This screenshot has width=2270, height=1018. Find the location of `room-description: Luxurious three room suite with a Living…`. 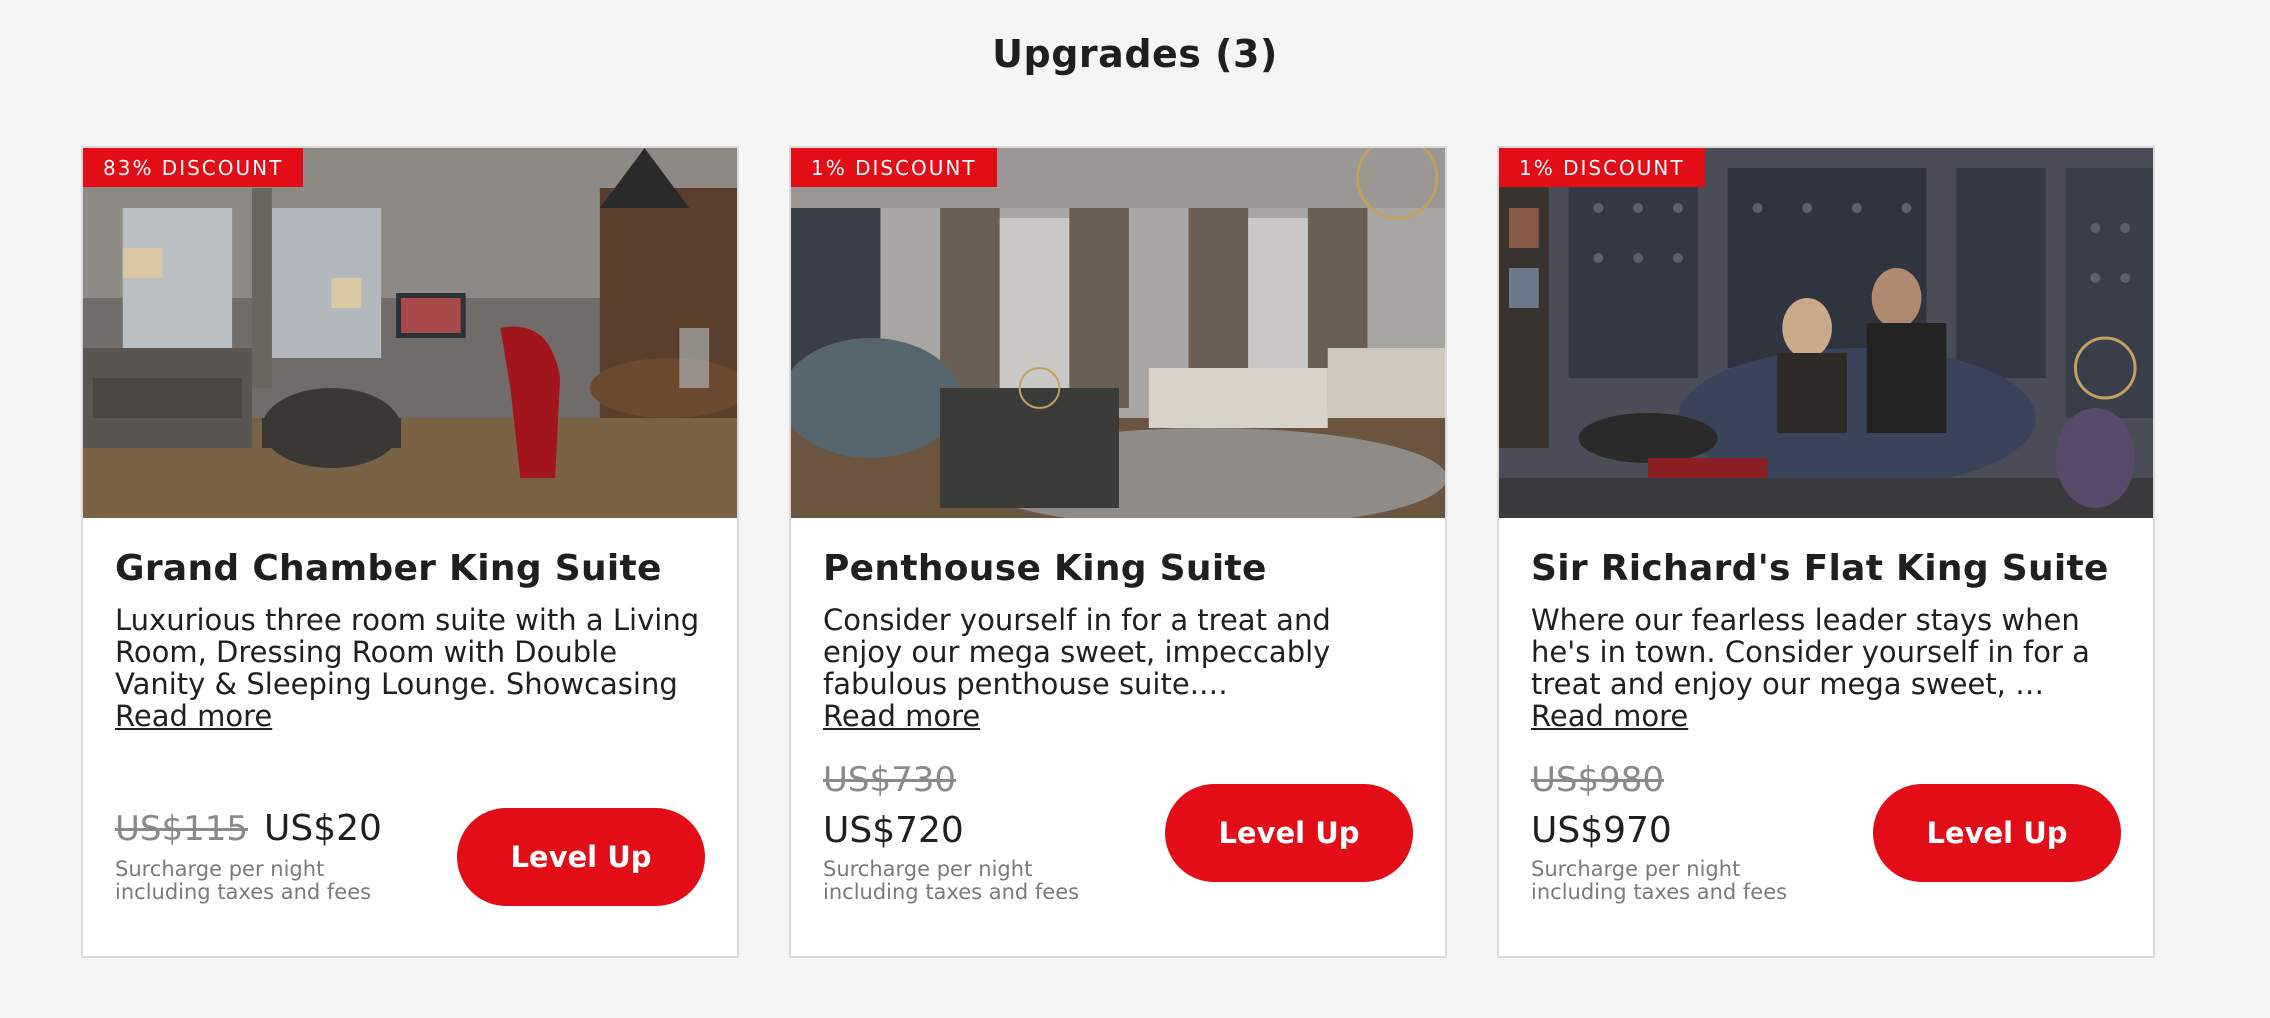

room-description: Luxurious three room suite with a Living… is located at coordinates (407, 652).